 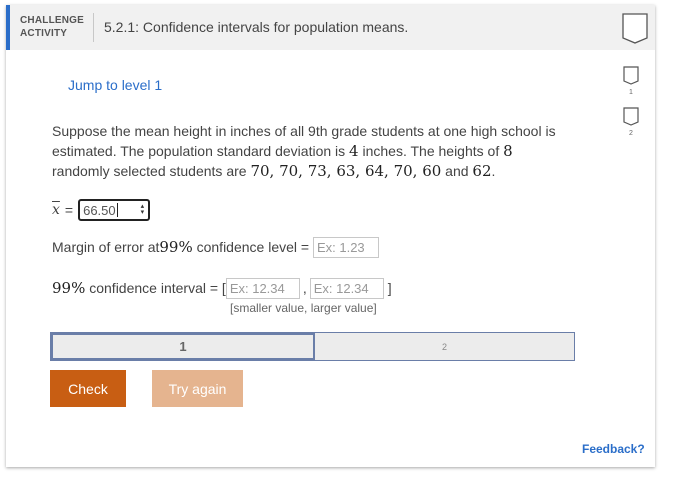 I want to click on activity-type-line1: CHALLENGE, so click(x=52, y=20).